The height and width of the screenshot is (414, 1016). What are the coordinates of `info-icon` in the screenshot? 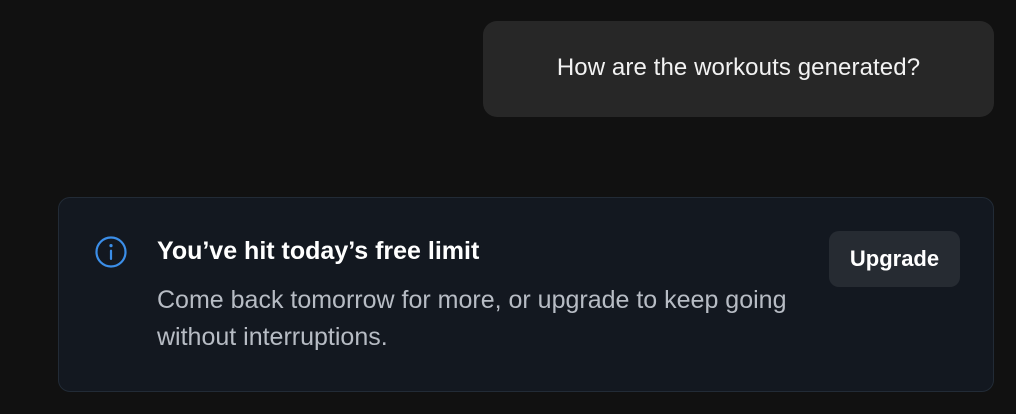 It's located at (111, 252).